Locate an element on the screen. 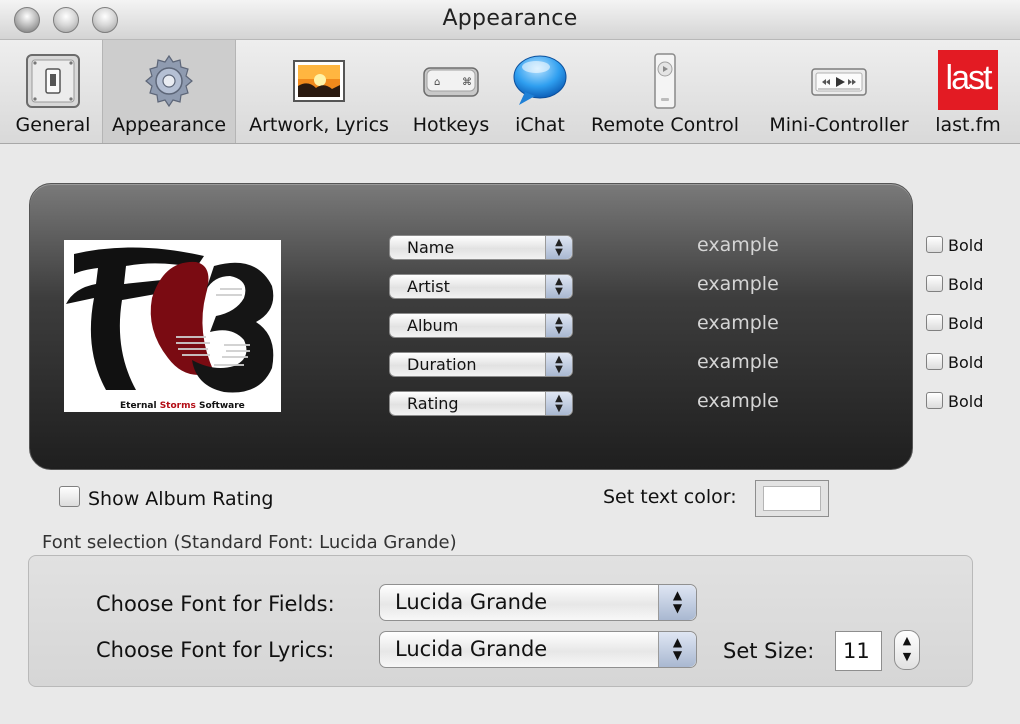 Image resolution: width=1020 pixels, height=724 pixels. svg-text: Eternal Storms Software is located at coordinates (182, 406).